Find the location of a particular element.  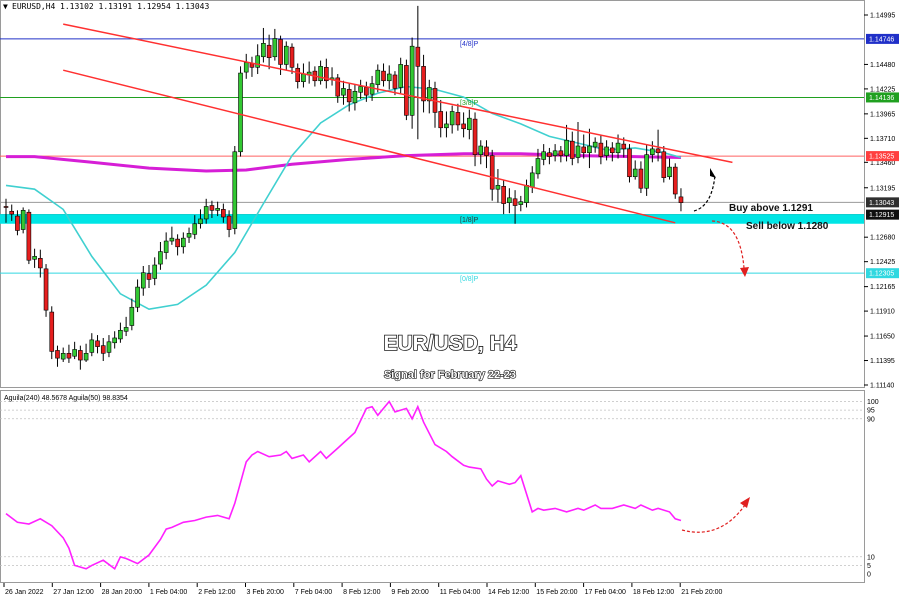

pivot-4-8-price-label: 1.14746 is located at coordinates (881, 39).